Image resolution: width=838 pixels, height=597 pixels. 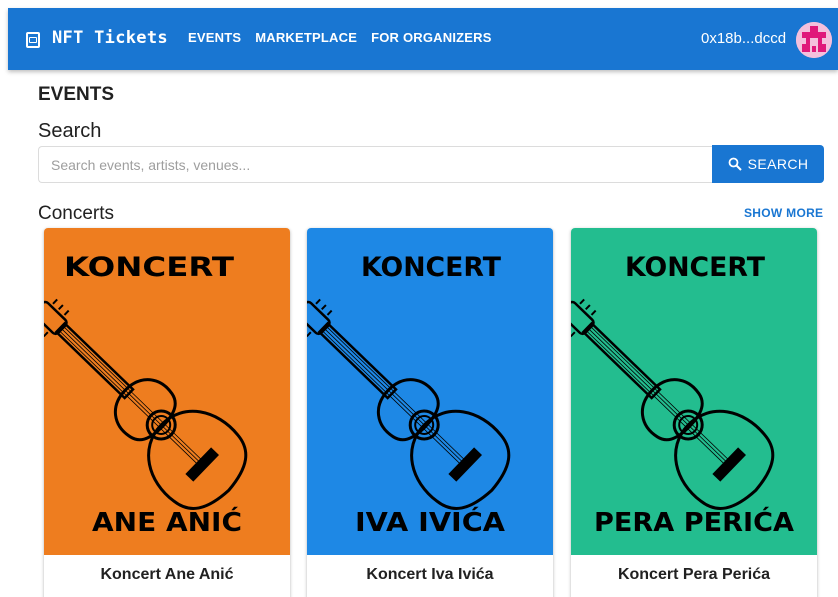 I want to click on poster-bottom-text: IVA IVIĆA, so click(x=430, y=522).